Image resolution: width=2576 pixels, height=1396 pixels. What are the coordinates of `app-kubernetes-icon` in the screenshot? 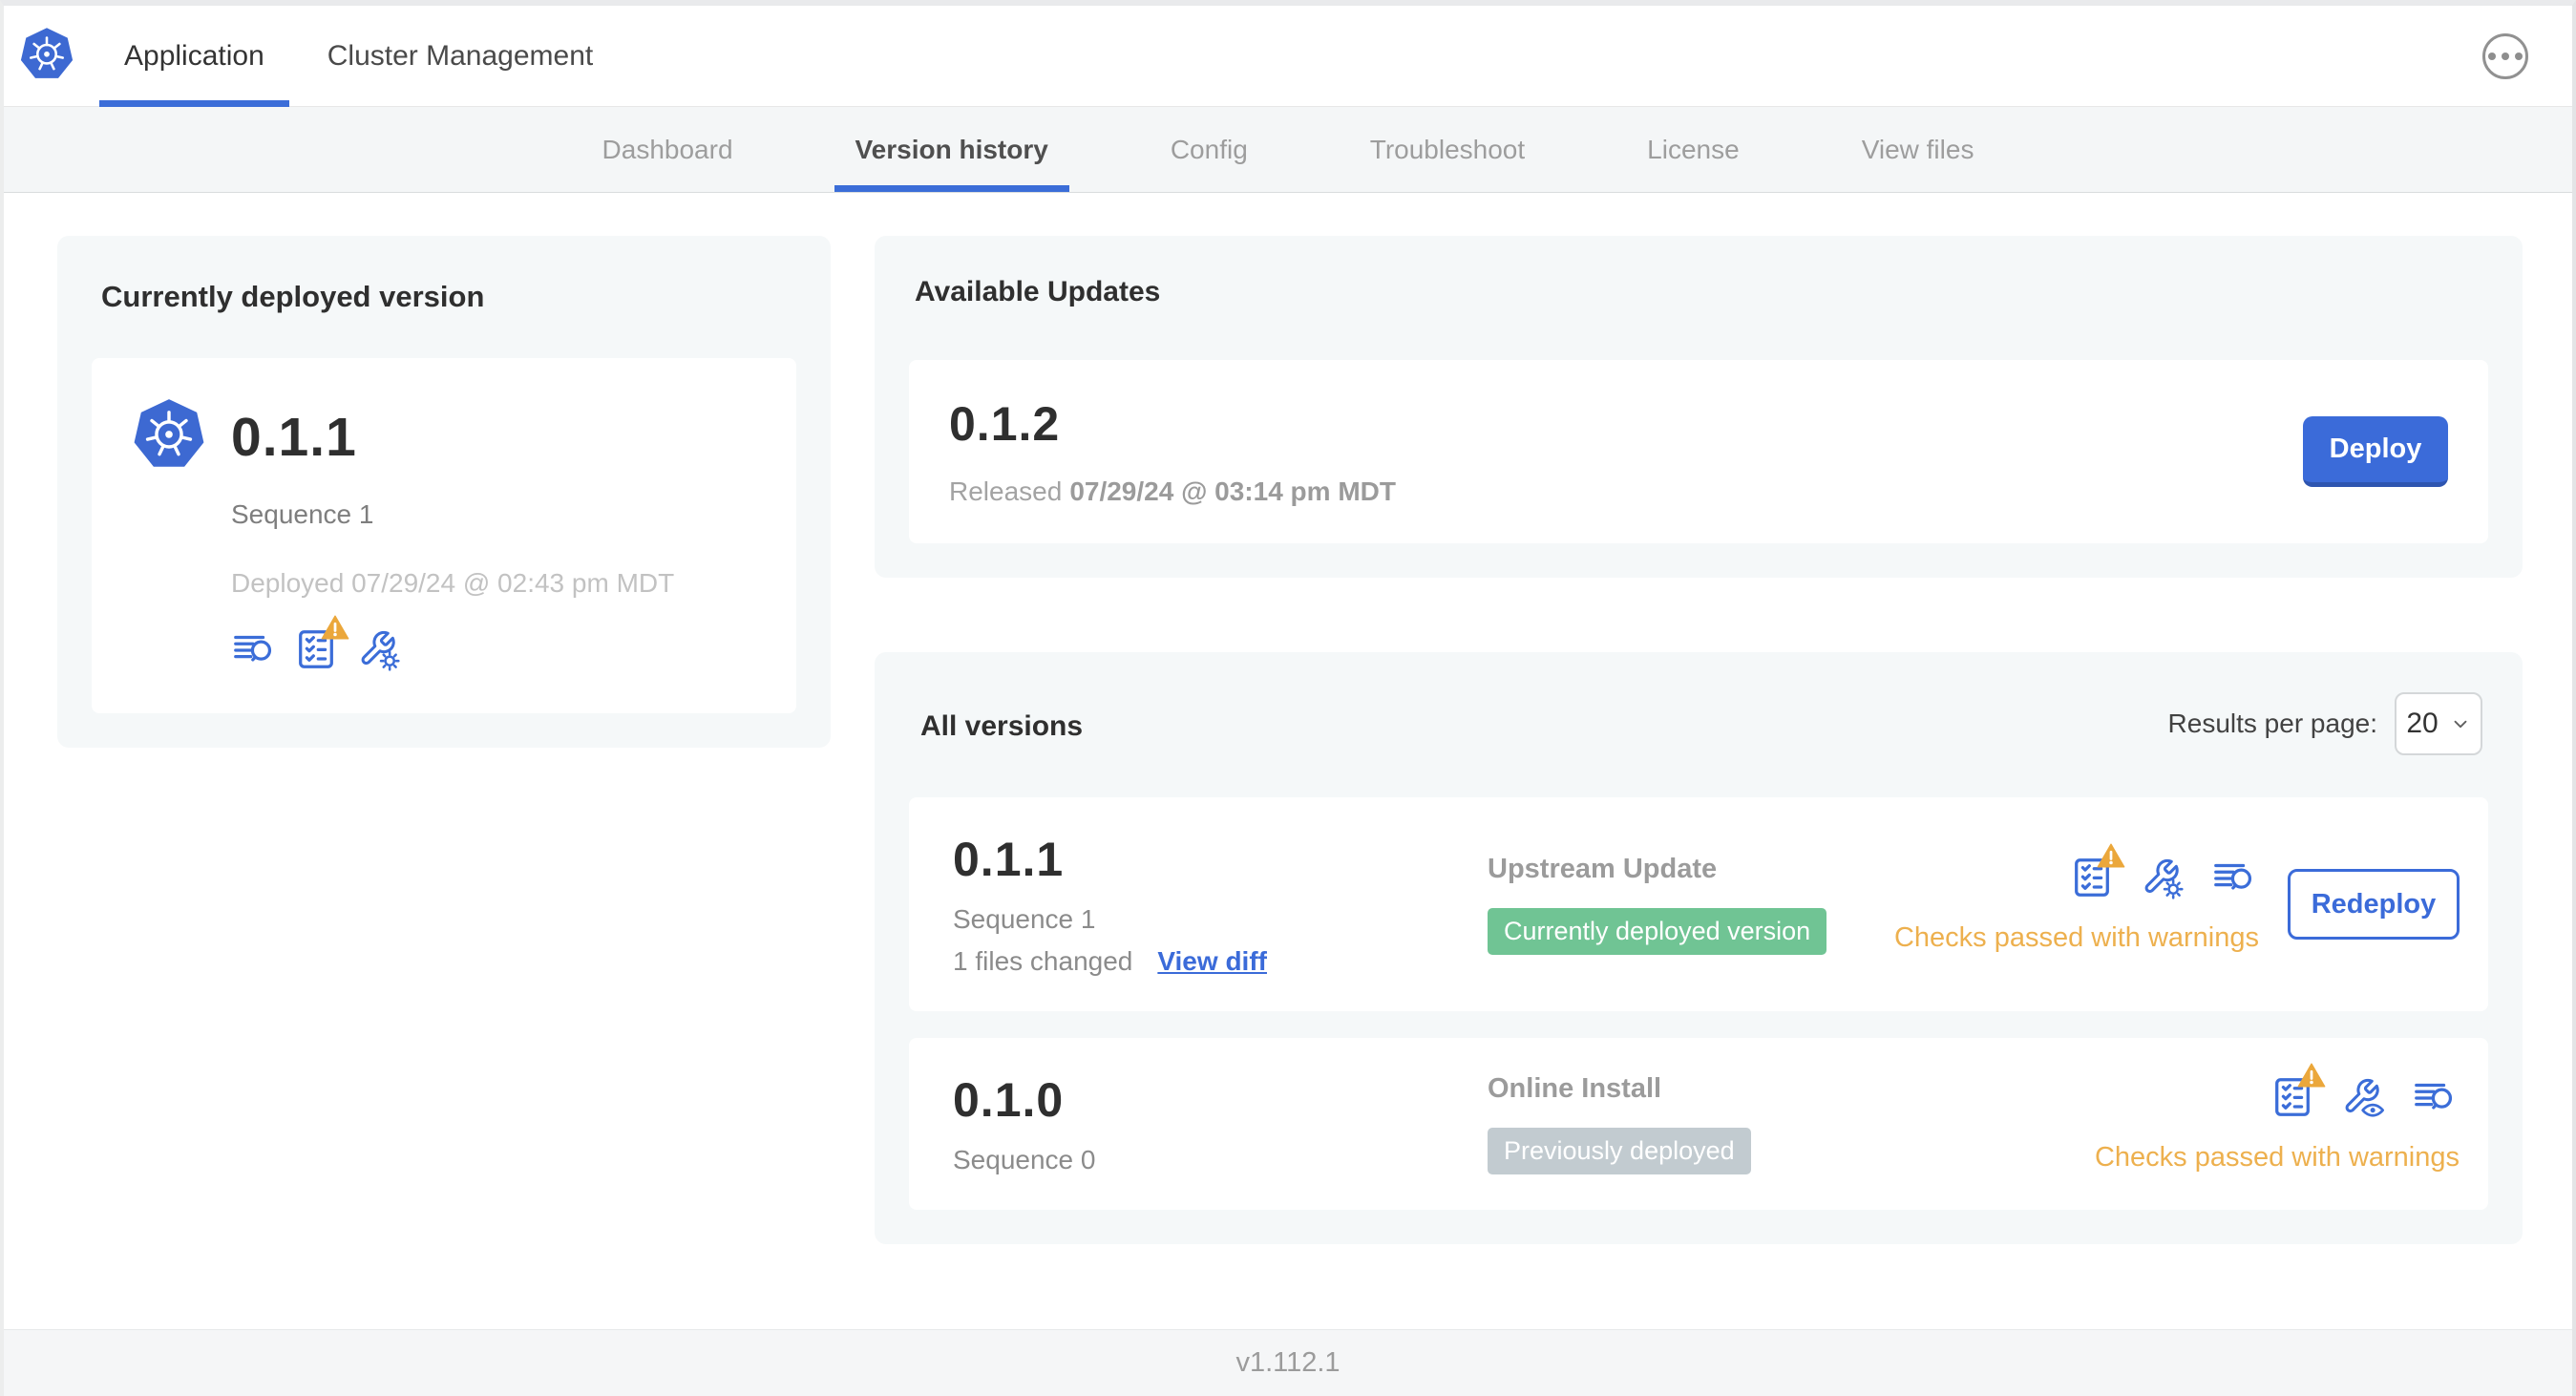 It's located at (169, 437).